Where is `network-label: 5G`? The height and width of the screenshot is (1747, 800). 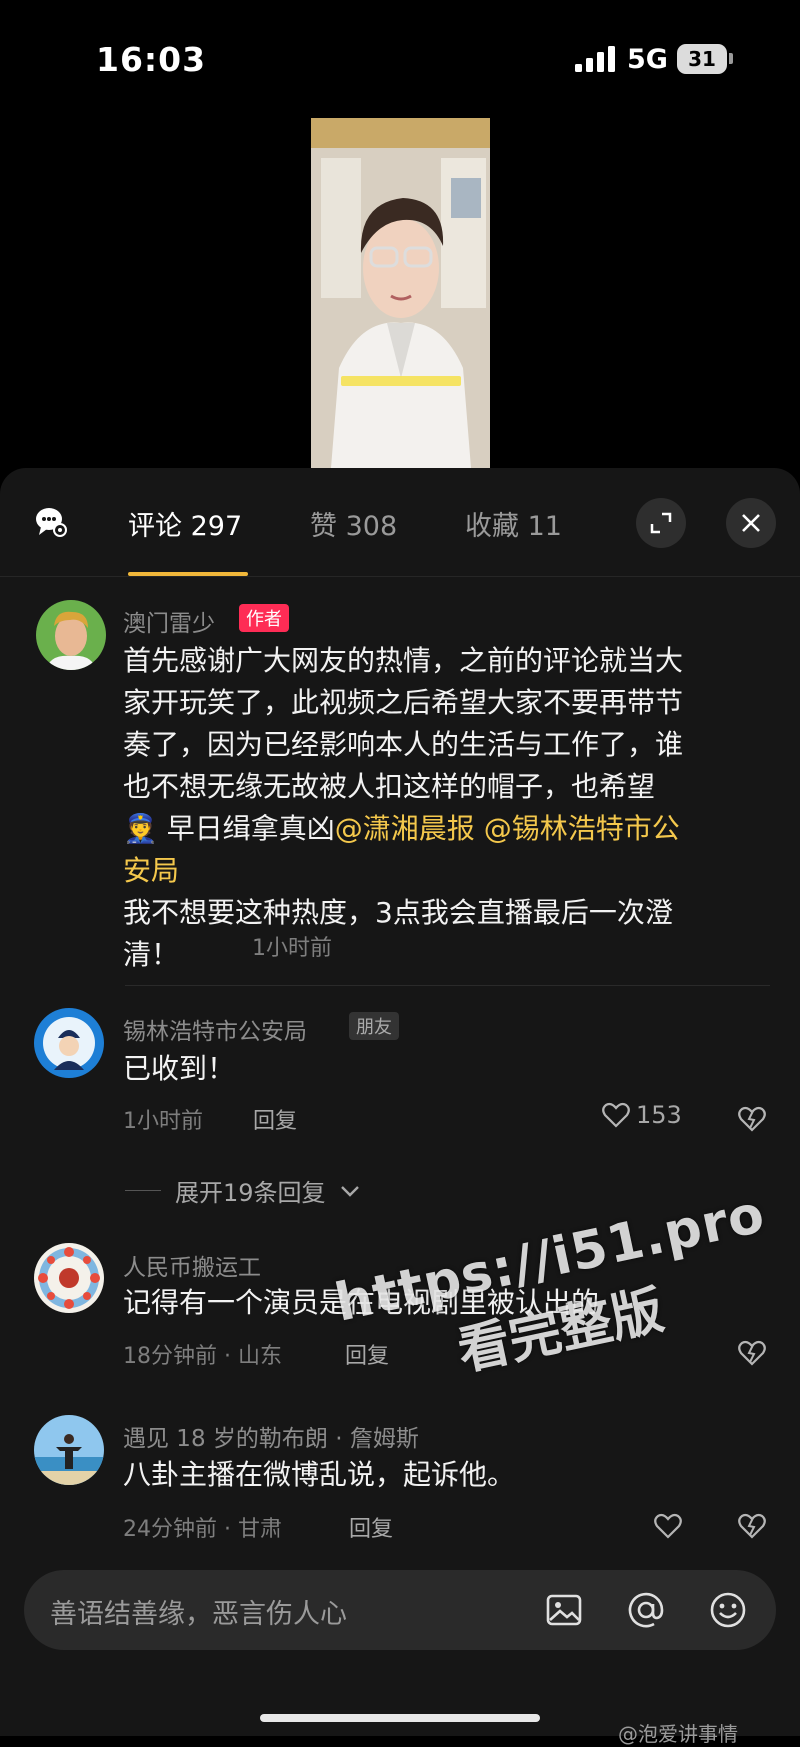
network-label: 5G is located at coordinates (647, 59).